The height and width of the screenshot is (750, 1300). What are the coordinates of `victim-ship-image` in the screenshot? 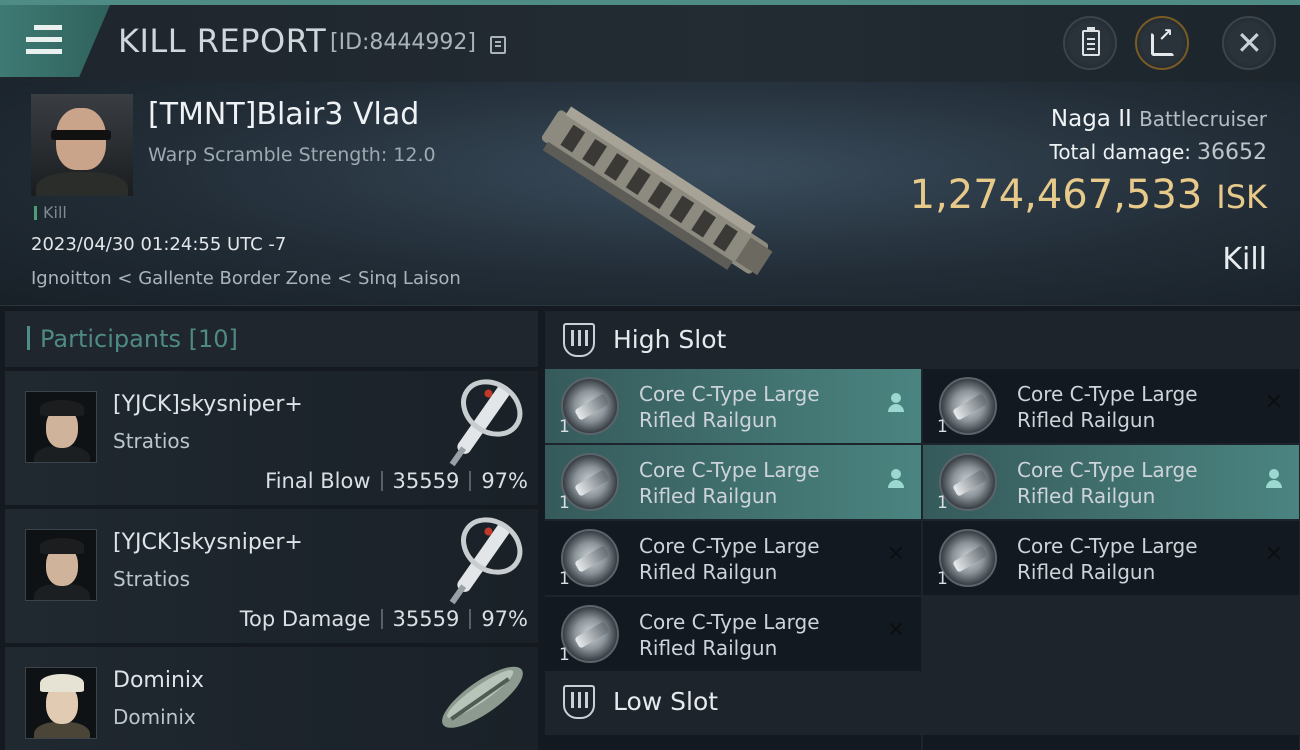 It's located at (657, 191).